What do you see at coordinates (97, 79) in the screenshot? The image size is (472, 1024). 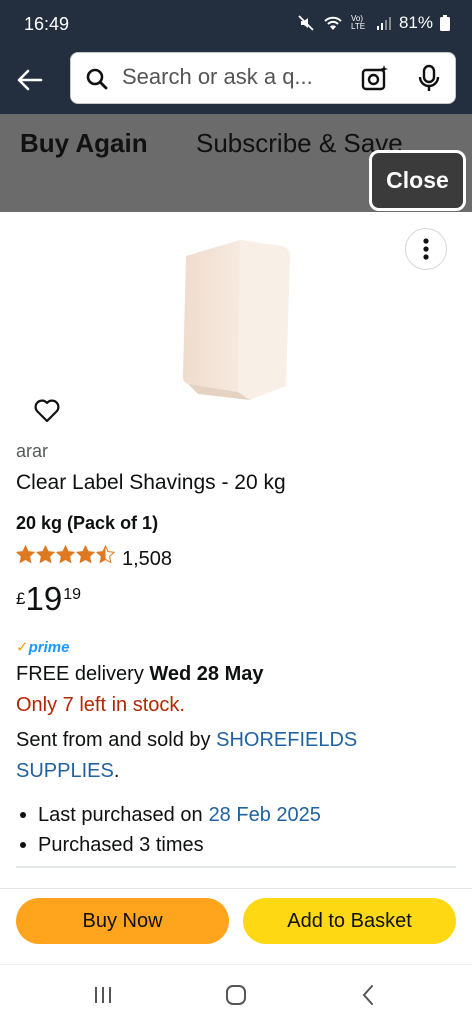 I see `search-icon` at bounding box center [97, 79].